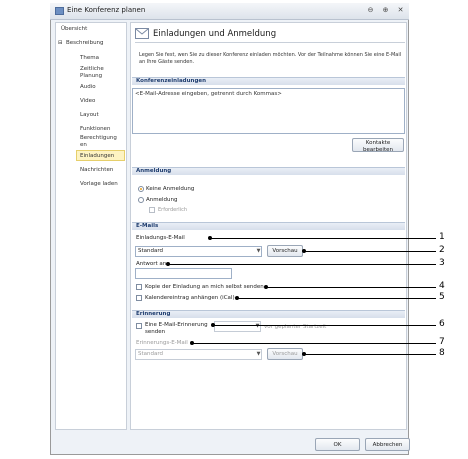 This screenshot has height=459, width=468. Describe the element at coordinates (442, 286) in the screenshot. I see `callout-number-4: 4` at that location.